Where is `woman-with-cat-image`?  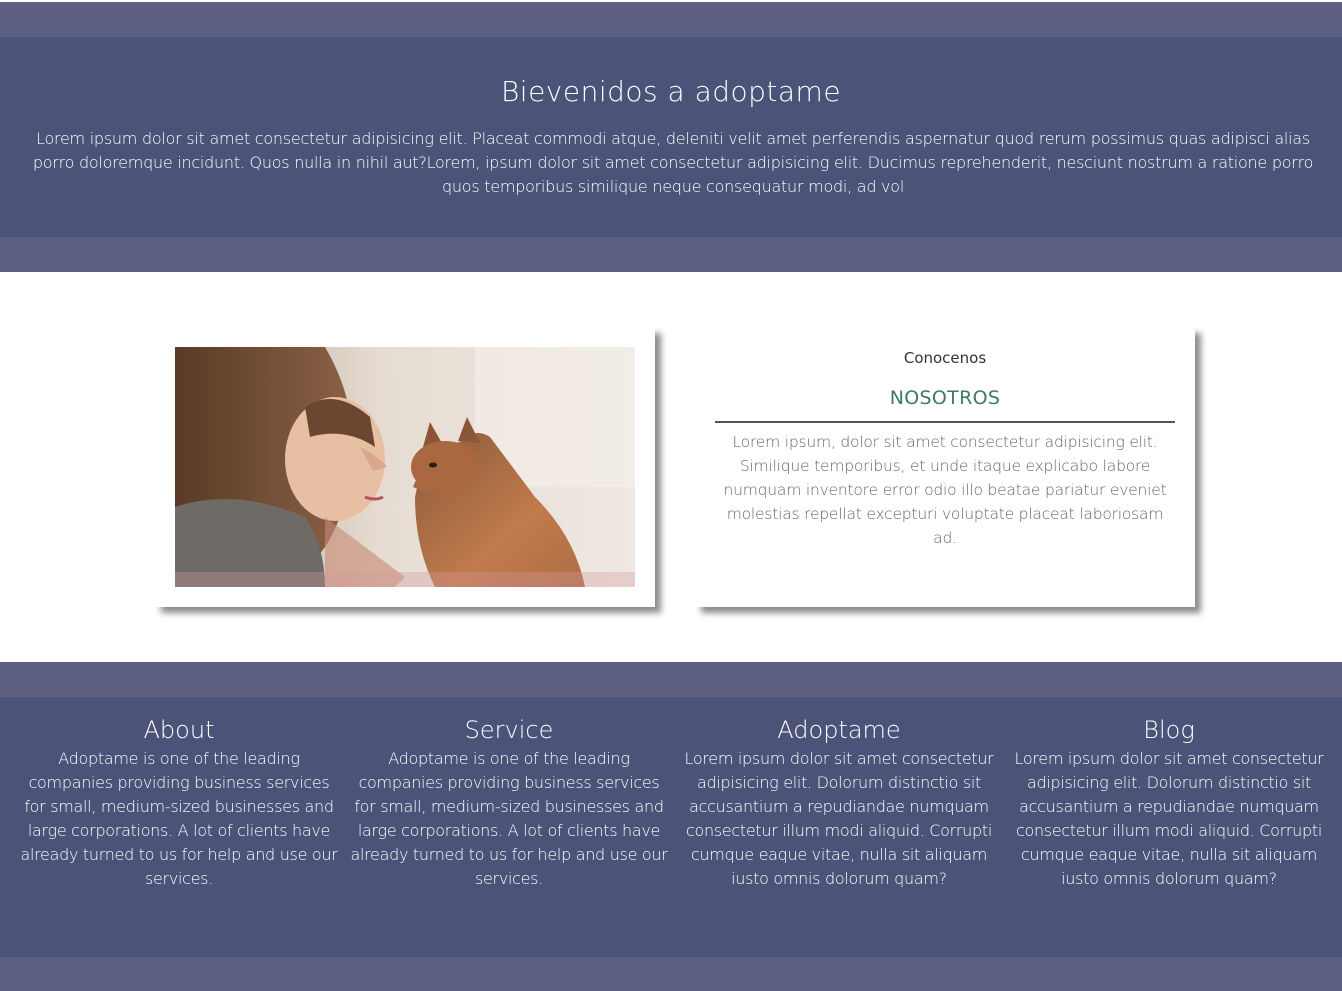 woman-with-cat-image is located at coordinates (405, 467).